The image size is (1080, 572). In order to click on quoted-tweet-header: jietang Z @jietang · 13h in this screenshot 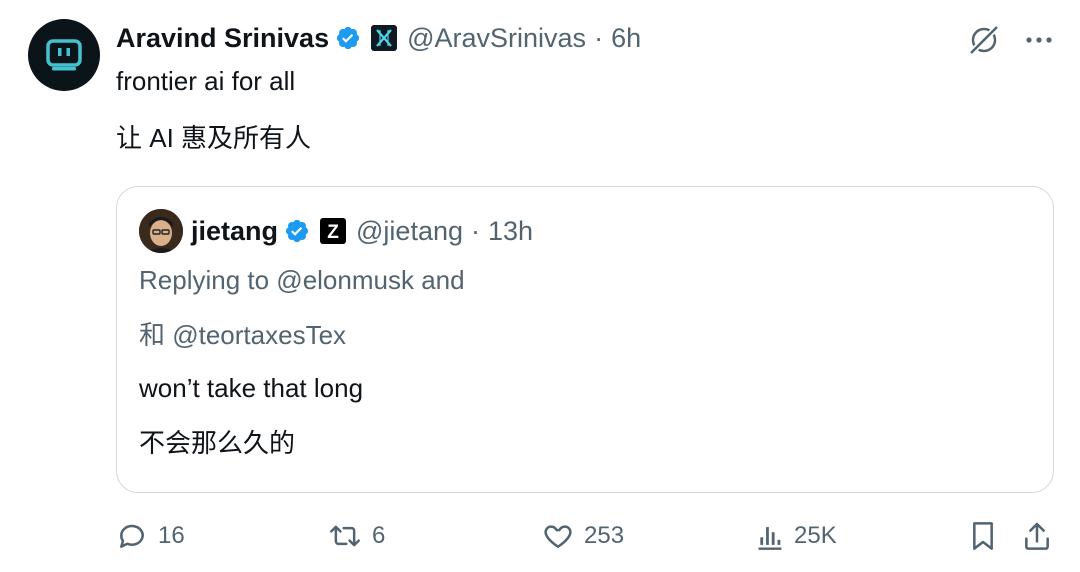, I will do `click(362, 231)`.